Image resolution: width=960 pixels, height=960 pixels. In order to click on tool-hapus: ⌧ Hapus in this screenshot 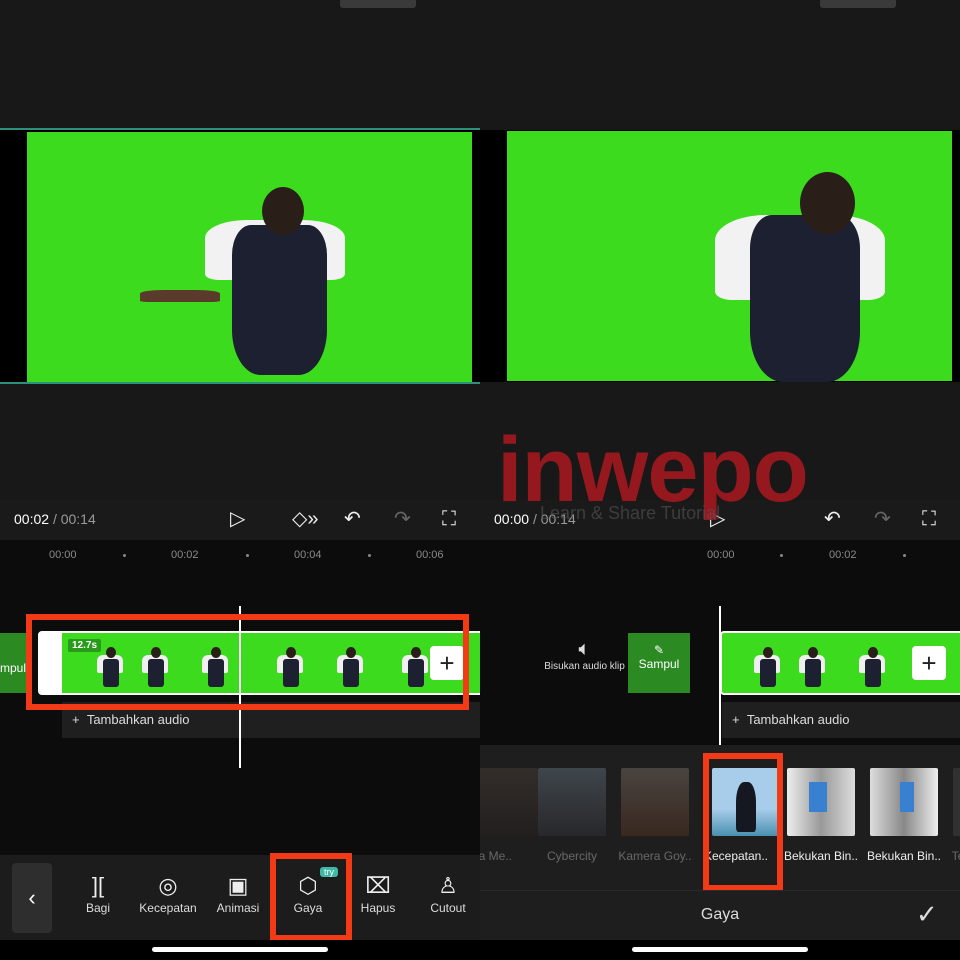, I will do `click(378, 894)`.